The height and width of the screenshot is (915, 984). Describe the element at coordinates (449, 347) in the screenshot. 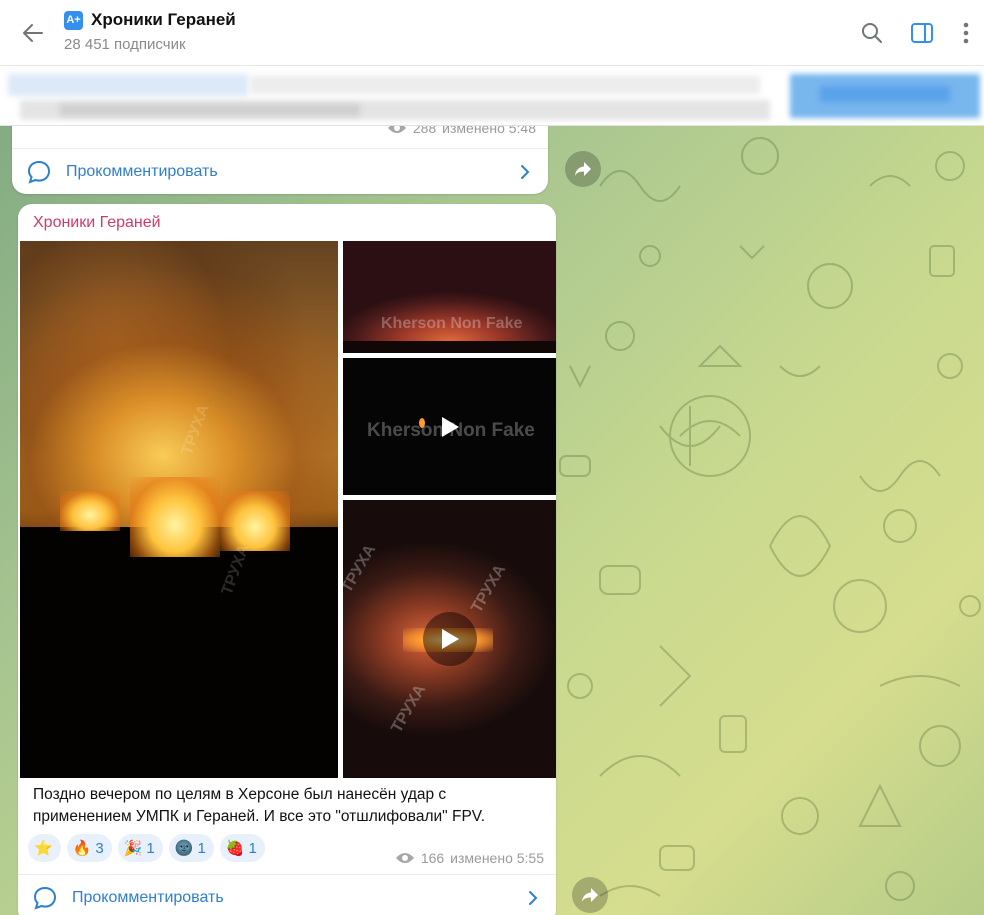

I see `media-horizon` at that location.